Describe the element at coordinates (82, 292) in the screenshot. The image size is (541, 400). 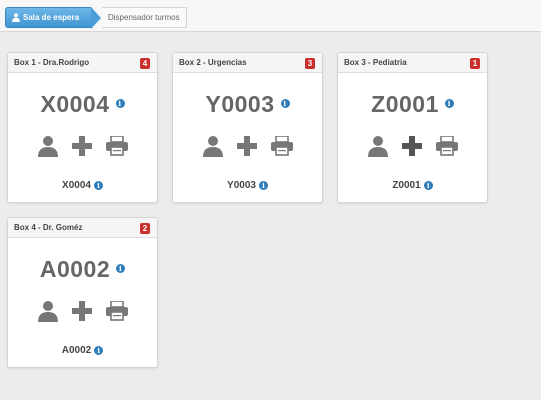
I see `box-card-4: Box 4 - Dr. Goméz 2 A0002 i A0002 i` at that location.